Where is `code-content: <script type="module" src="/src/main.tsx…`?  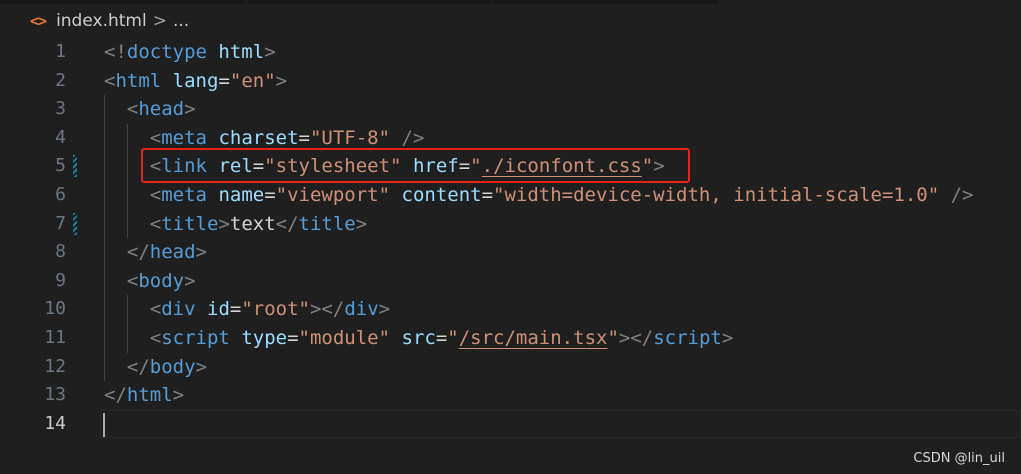
code-content: <script type="module" src="/src/main.tsx… is located at coordinates (419, 338).